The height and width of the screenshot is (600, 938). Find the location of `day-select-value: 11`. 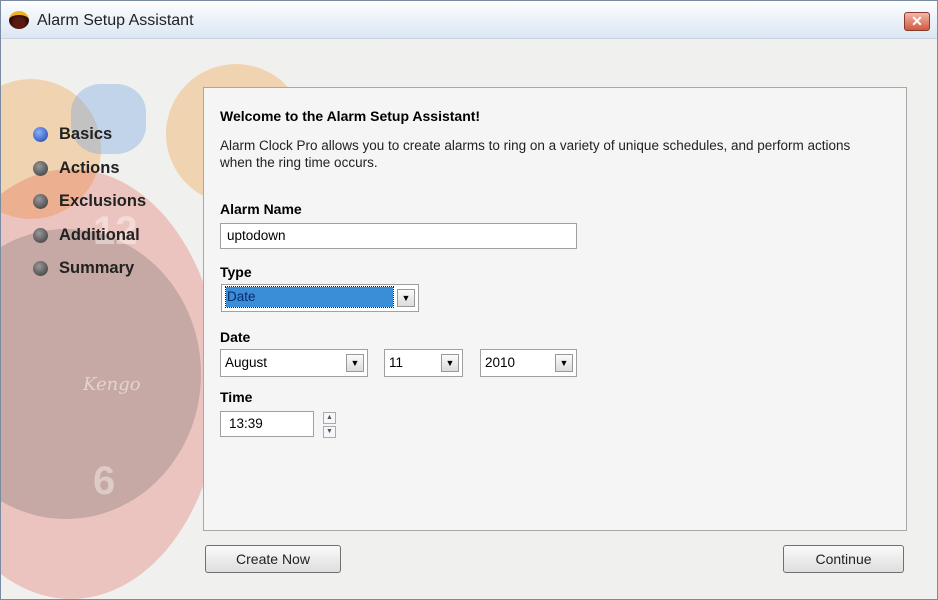

day-select-value: 11 is located at coordinates (396, 362).